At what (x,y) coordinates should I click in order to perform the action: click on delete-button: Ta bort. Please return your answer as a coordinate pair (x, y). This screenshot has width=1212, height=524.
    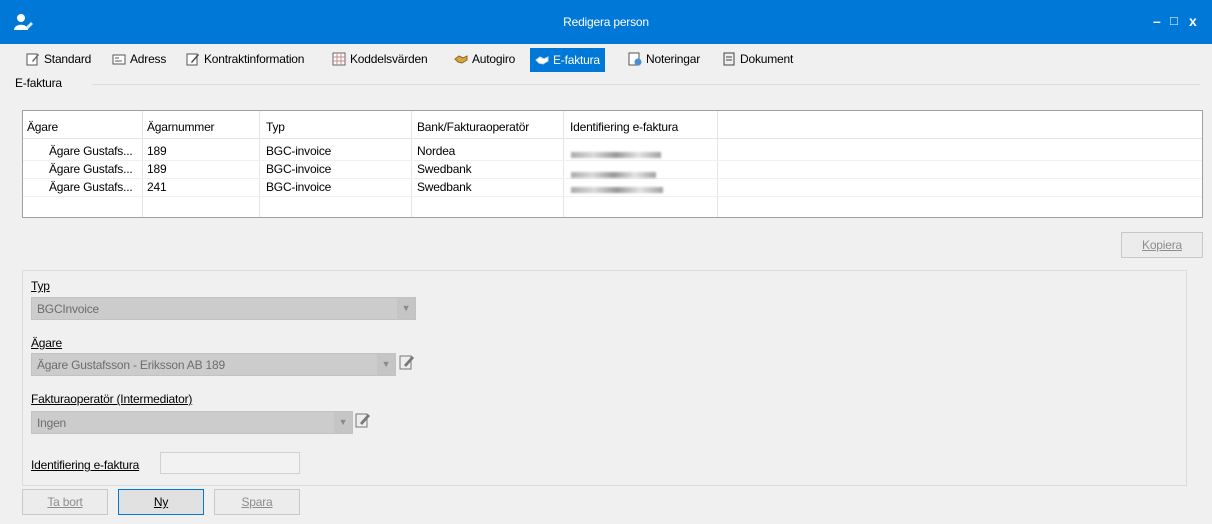
    Looking at the image, I should click on (65, 502).